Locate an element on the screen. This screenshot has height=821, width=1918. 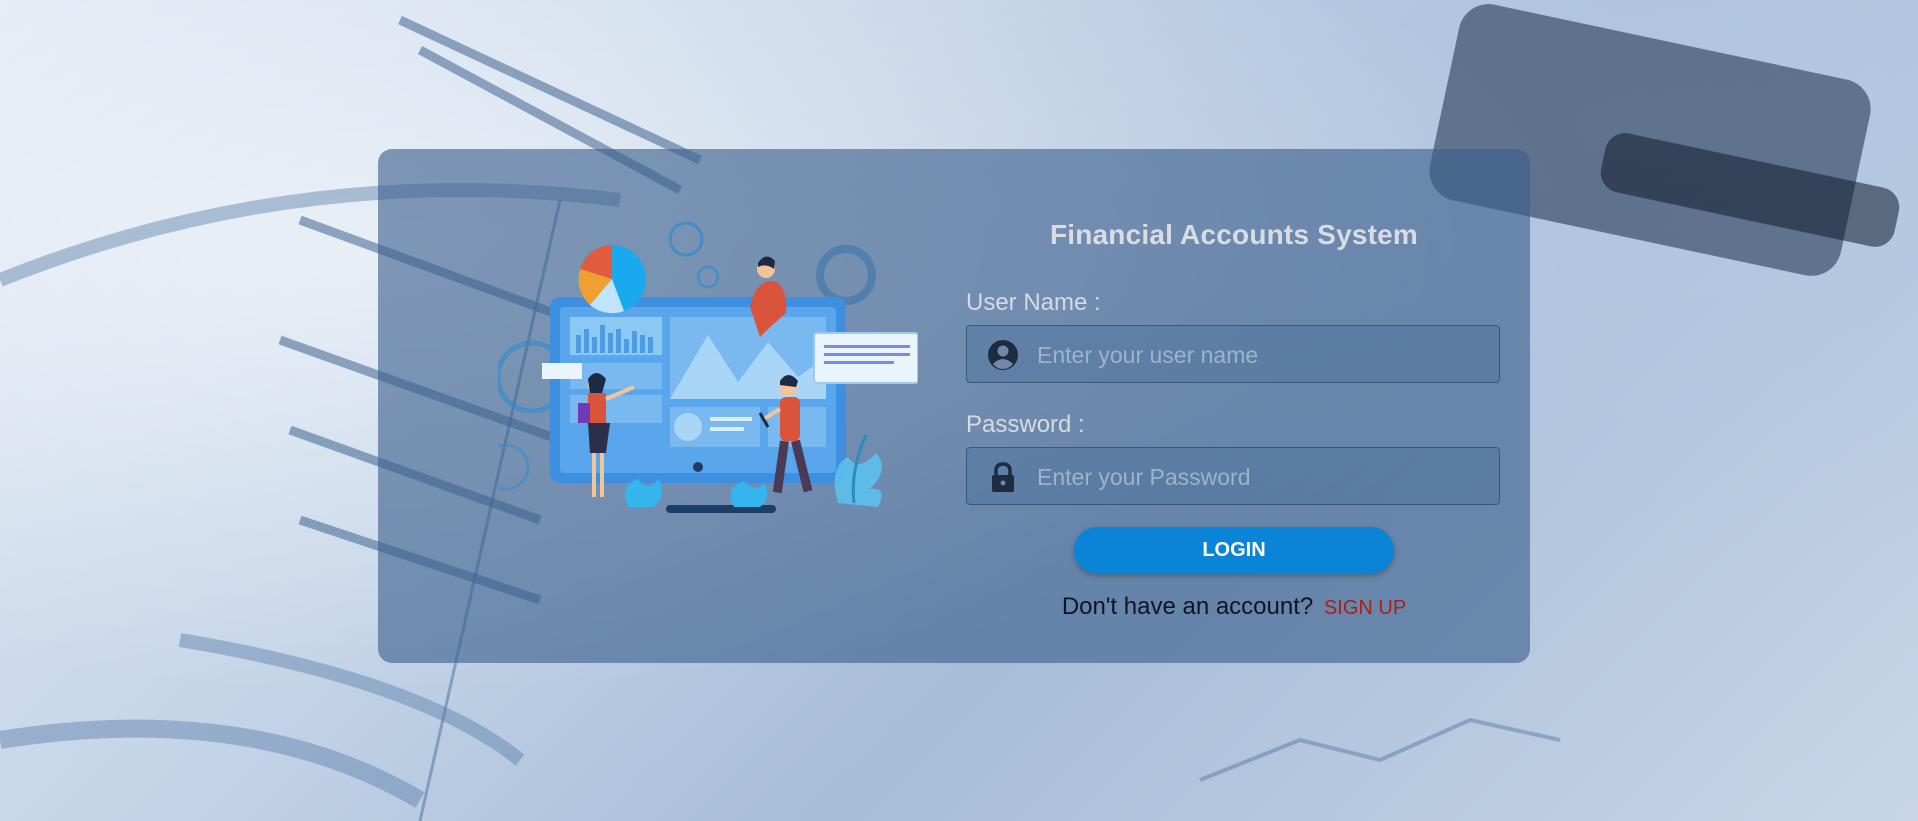
username-input is located at coordinates (1262, 355).